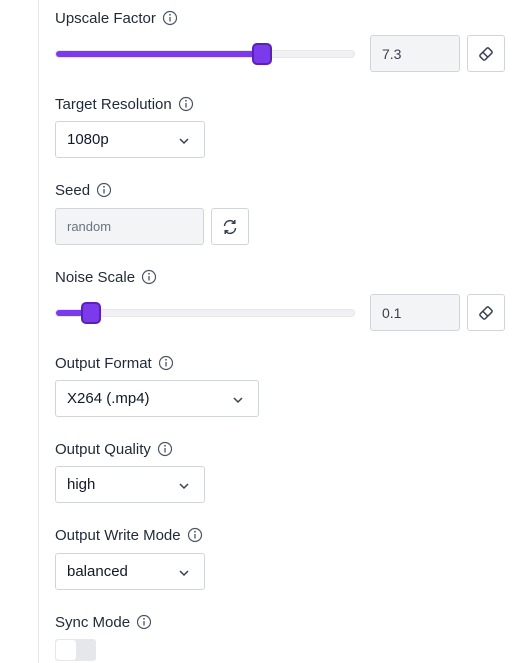 The width and height of the screenshot is (521, 663). What do you see at coordinates (88, 139) in the screenshot?
I see `target-resolution-value: 1080p` at bounding box center [88, 139].